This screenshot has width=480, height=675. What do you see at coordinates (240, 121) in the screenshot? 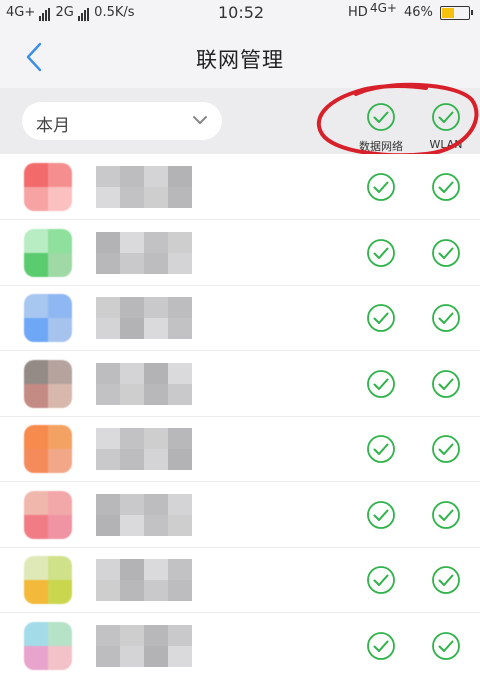
I see `filter-row: 本月 数据网络 WLAN` at bounding box center [240, 121].